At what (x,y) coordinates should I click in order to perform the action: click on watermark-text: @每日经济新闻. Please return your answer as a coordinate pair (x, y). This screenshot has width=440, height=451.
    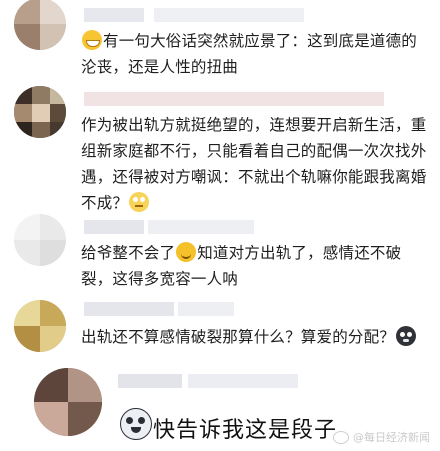
    Looking at the image, I should click on (391, 437).